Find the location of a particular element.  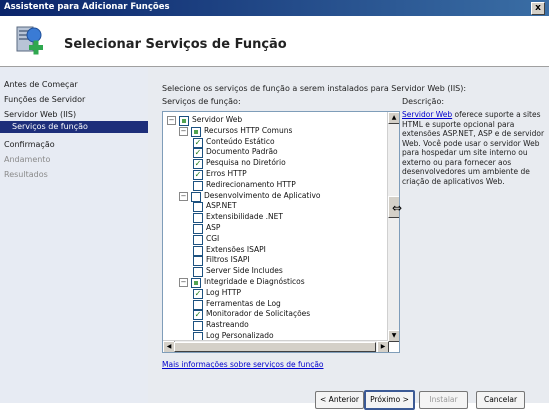

tree-item-label: Extensões ISAPI is located at coordinates (236, 249).